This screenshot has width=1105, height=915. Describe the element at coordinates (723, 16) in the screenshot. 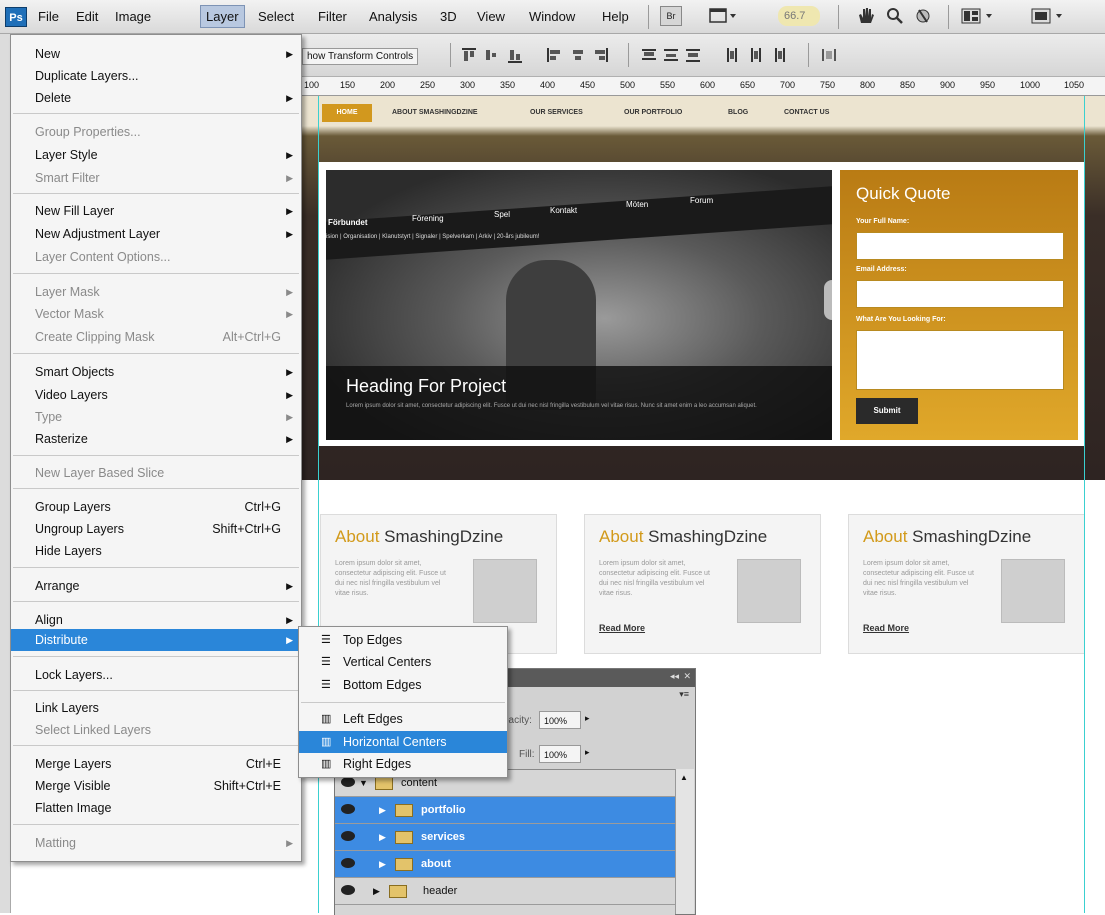

I see `screen-mode-icon` at that location.